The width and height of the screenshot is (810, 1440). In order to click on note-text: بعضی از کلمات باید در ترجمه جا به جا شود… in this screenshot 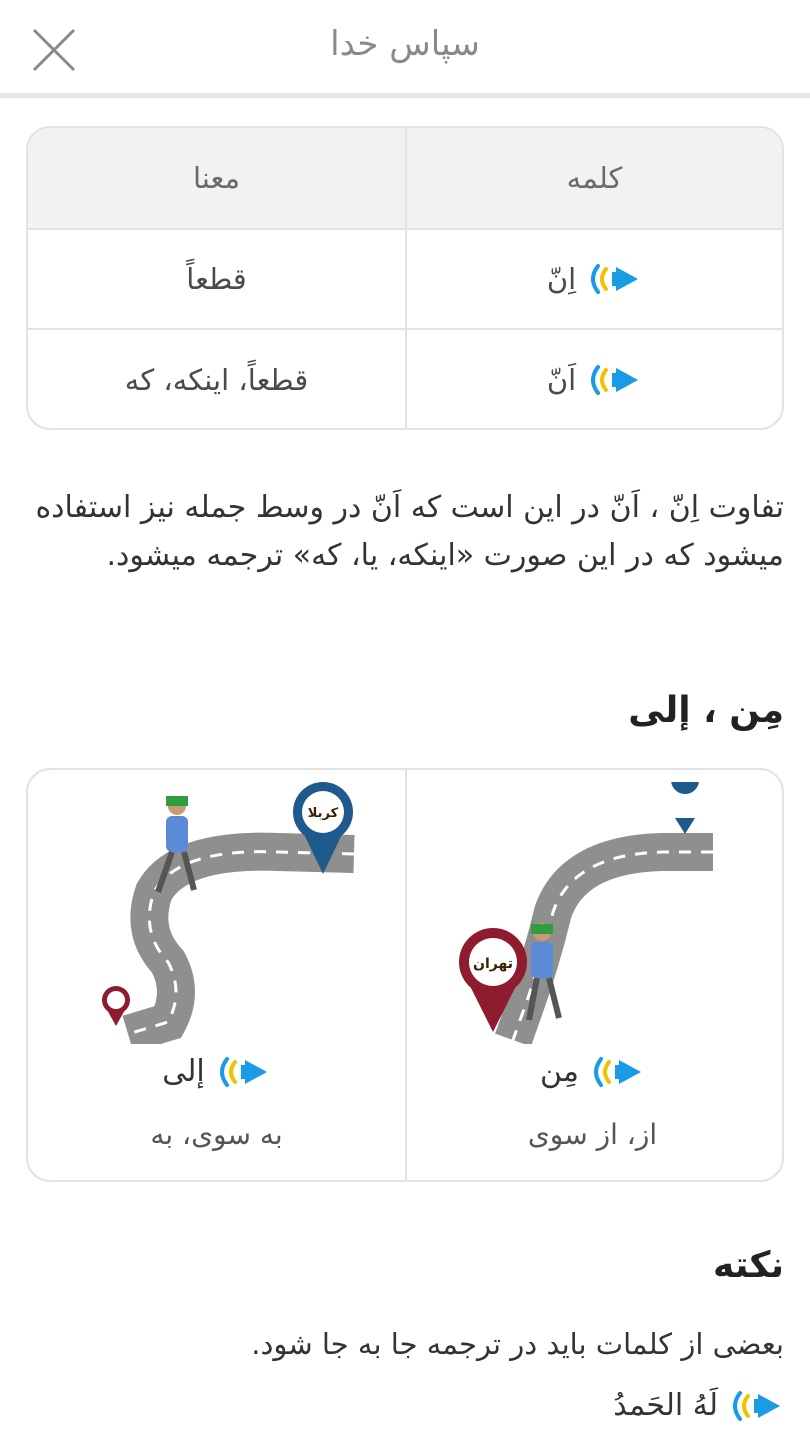, I will do `click(517, 1344)`.